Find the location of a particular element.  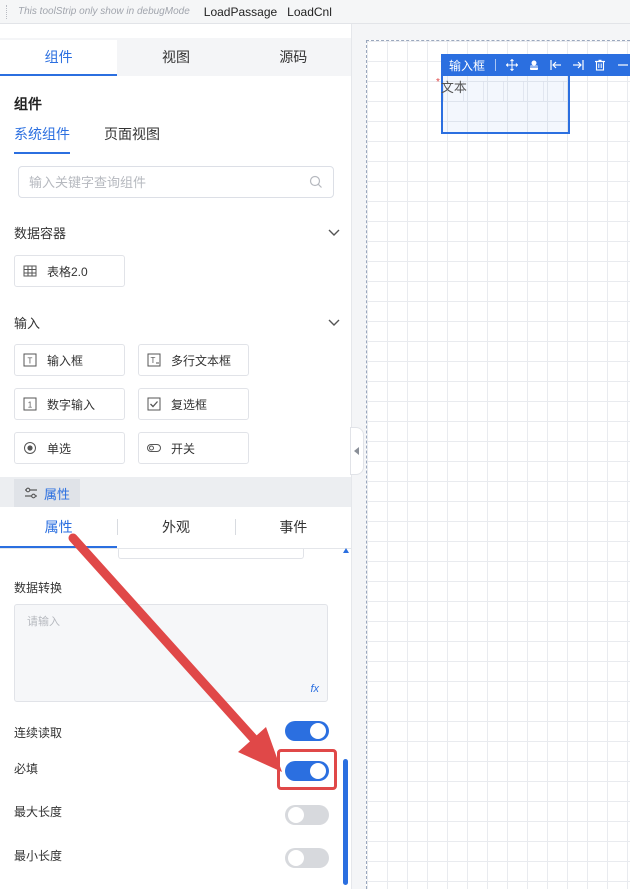

radio-icon is located at coordinates (30, 448).